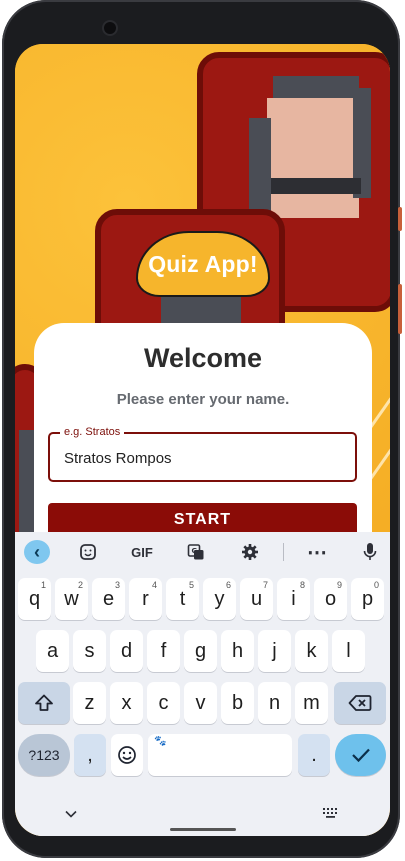 The image size is (405, 861). I want to click on key-h: h, so click(237, 651).